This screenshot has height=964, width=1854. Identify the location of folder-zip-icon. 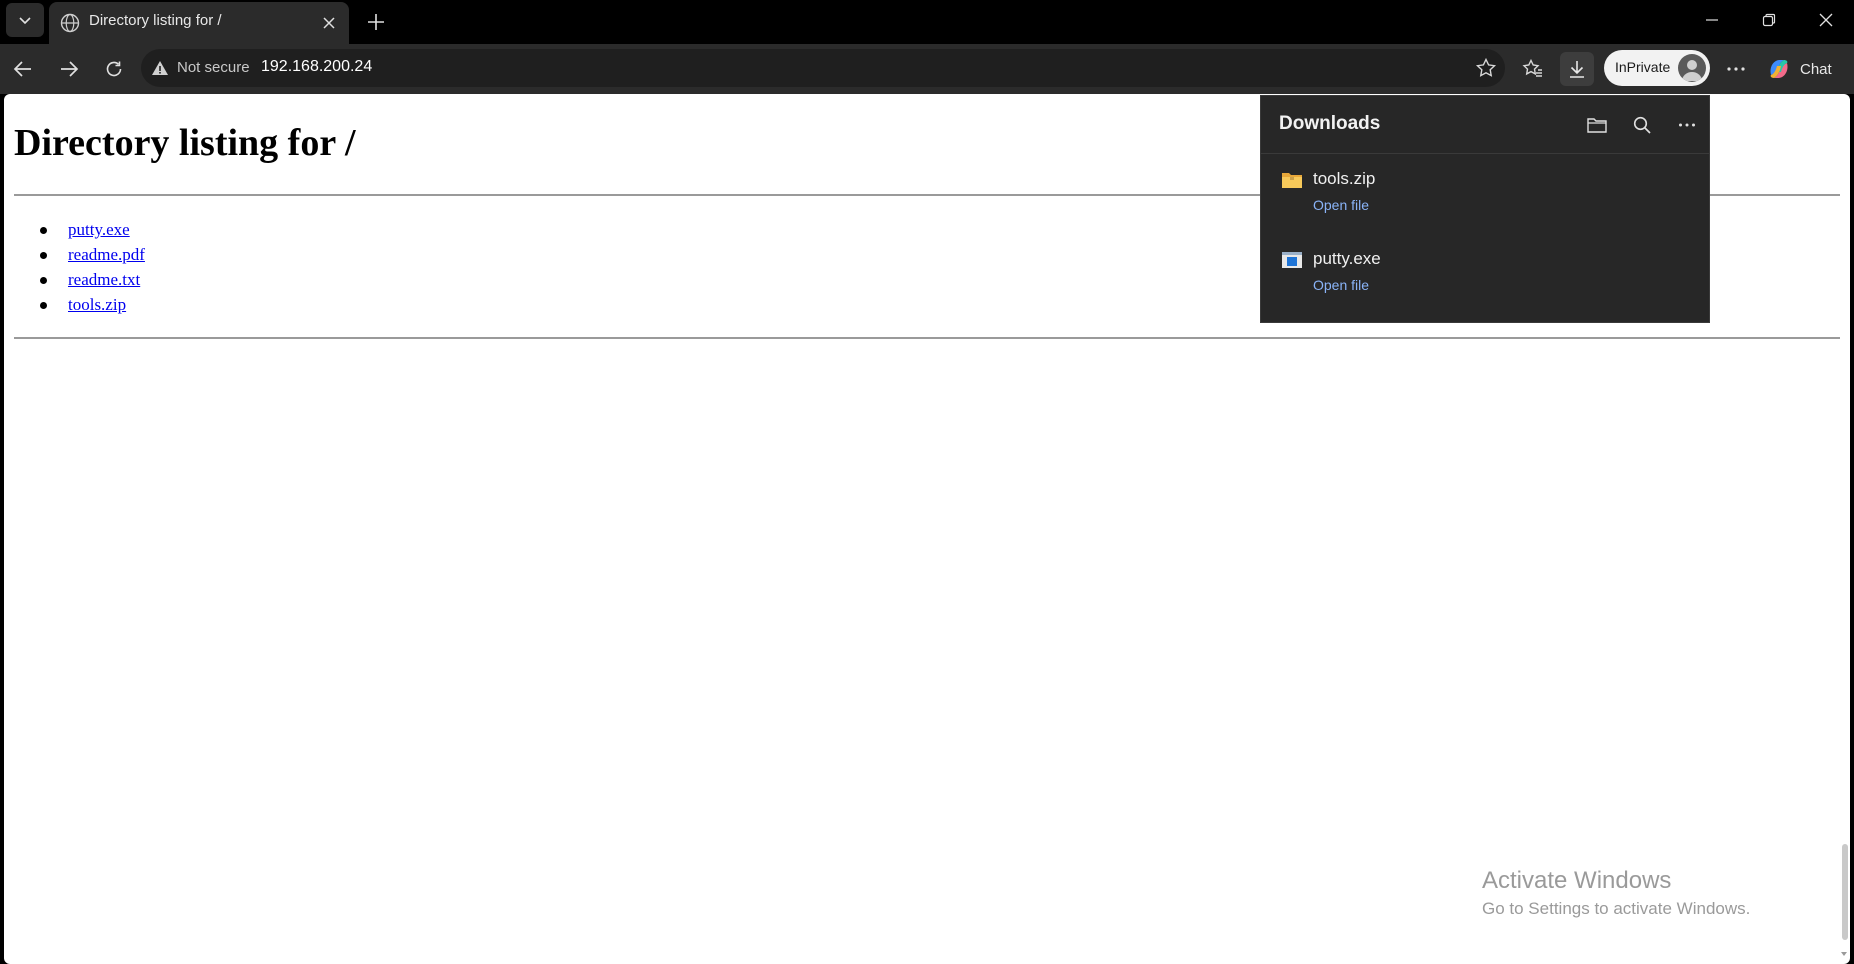
(1292, 180).